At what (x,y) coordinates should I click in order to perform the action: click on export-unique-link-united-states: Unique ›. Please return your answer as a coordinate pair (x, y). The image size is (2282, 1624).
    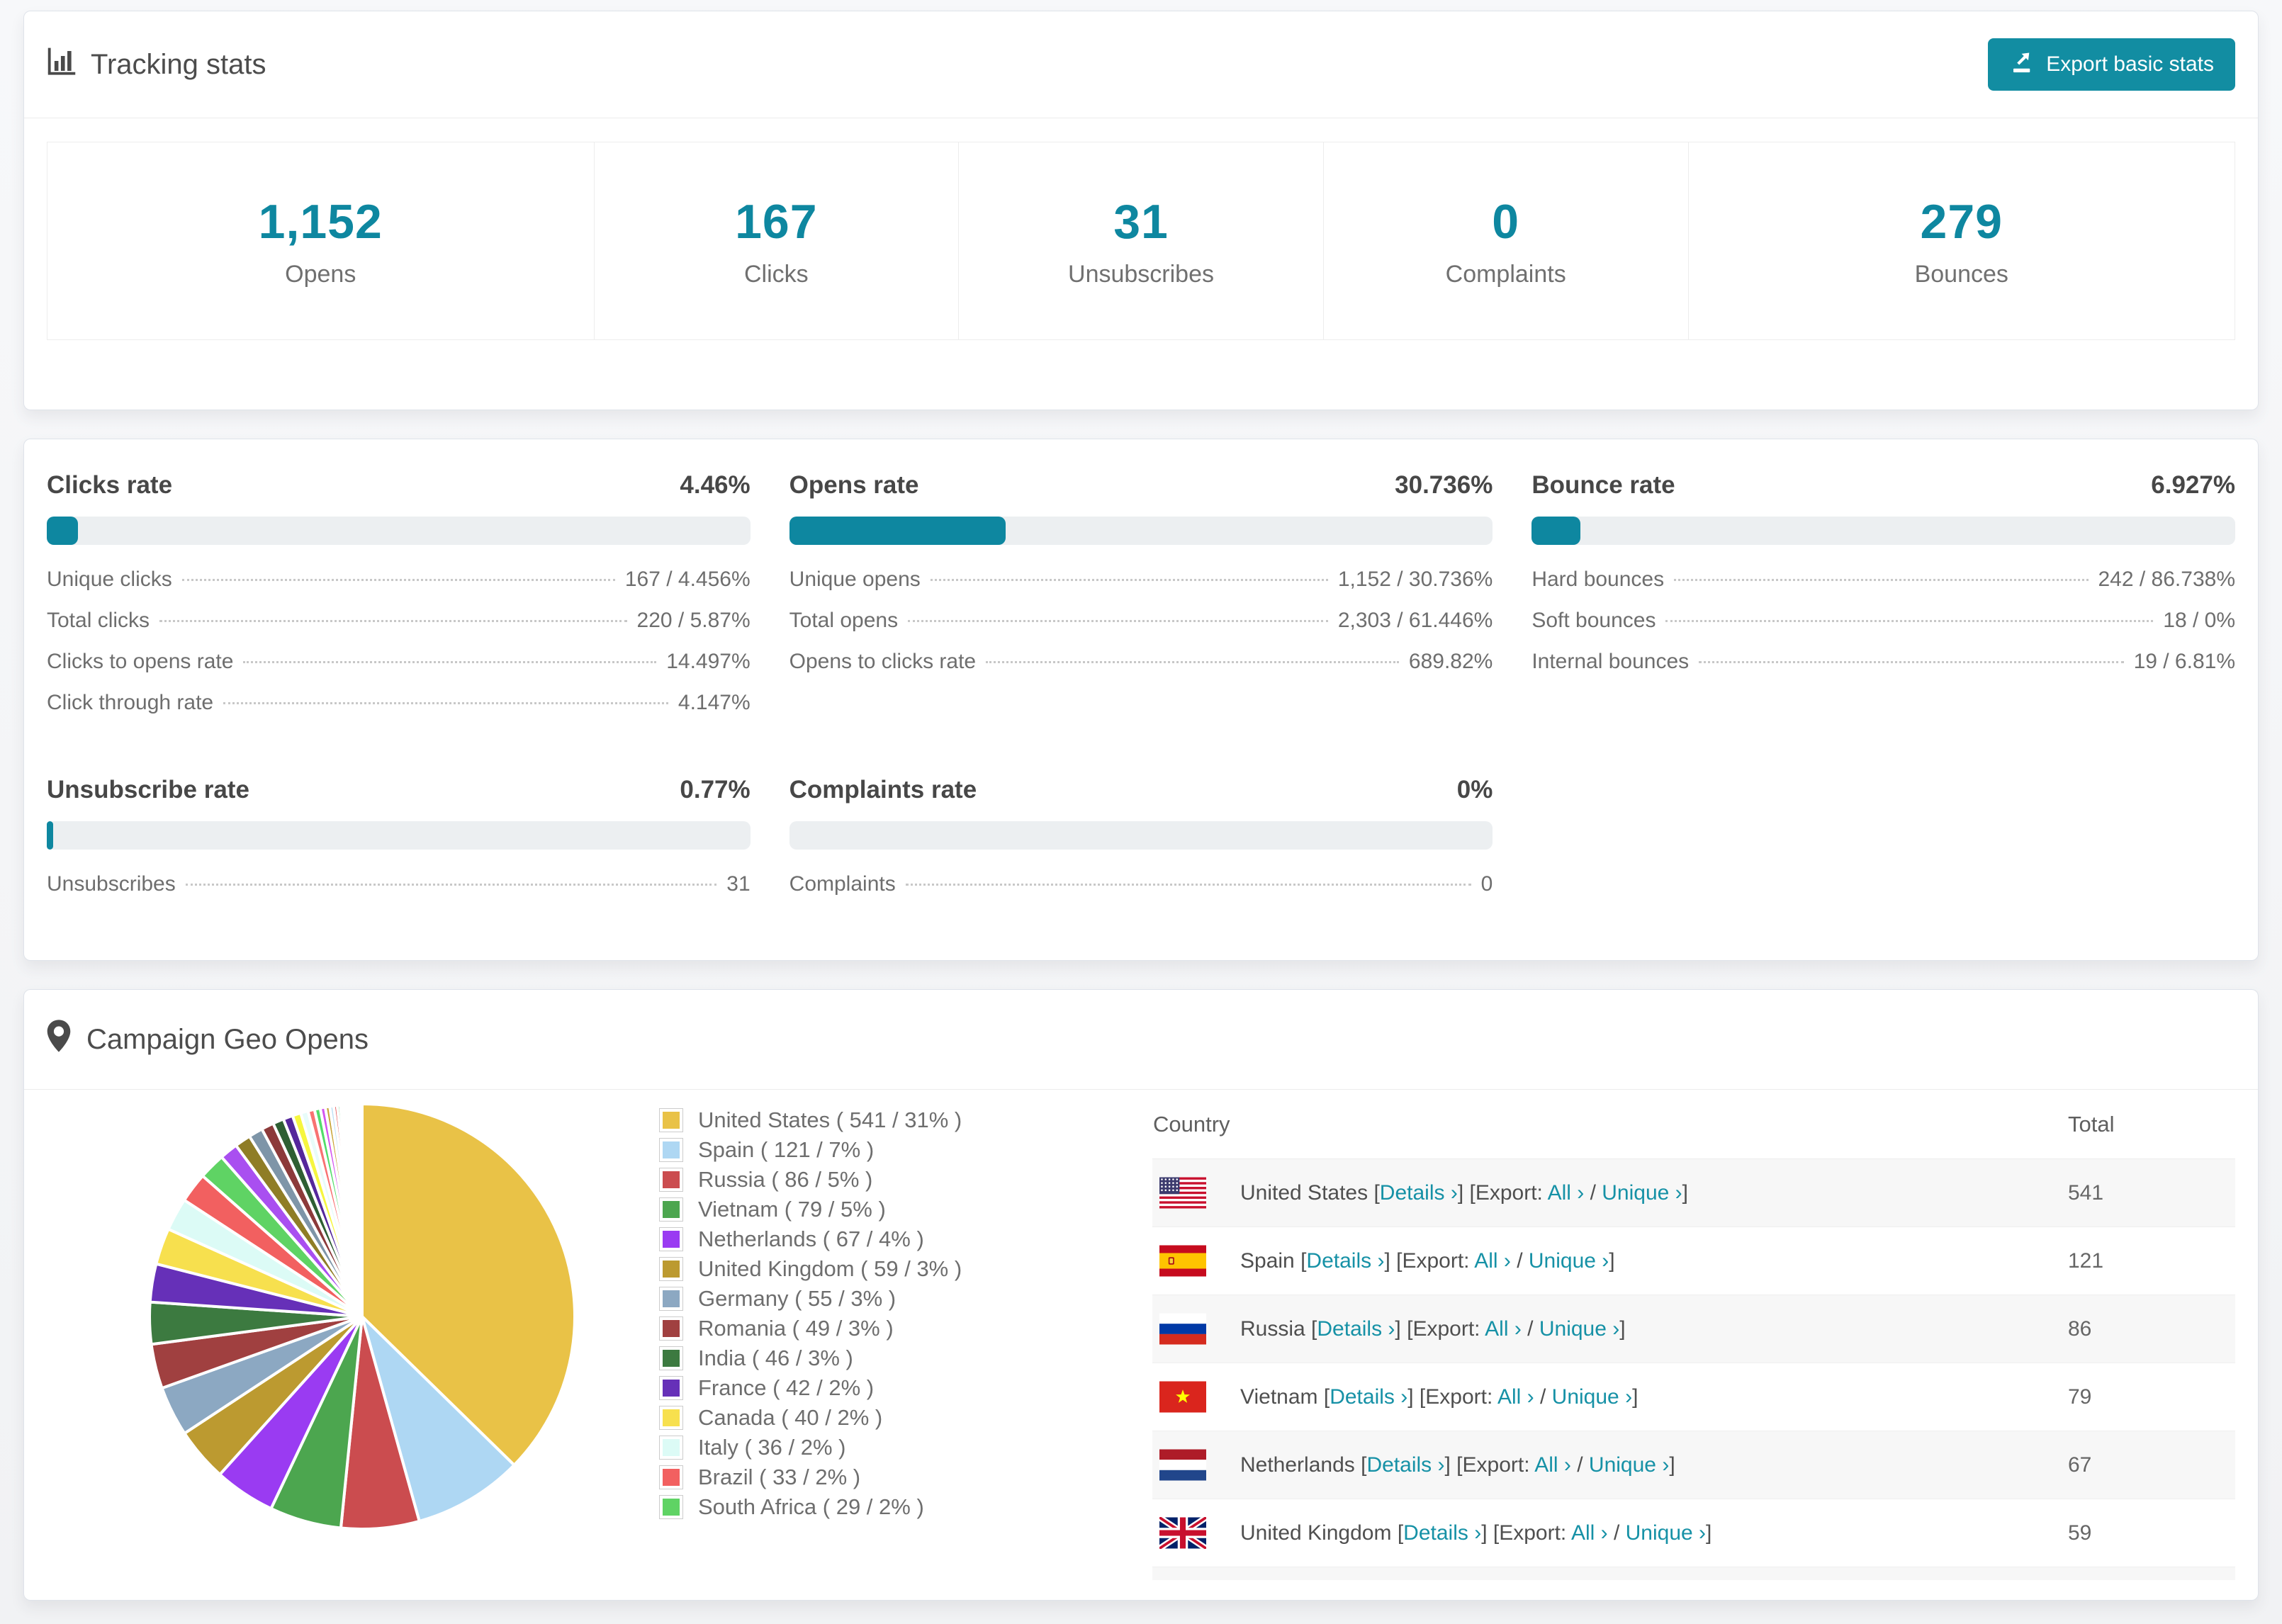
    Looking at the image, I should click on (1642, 1193).